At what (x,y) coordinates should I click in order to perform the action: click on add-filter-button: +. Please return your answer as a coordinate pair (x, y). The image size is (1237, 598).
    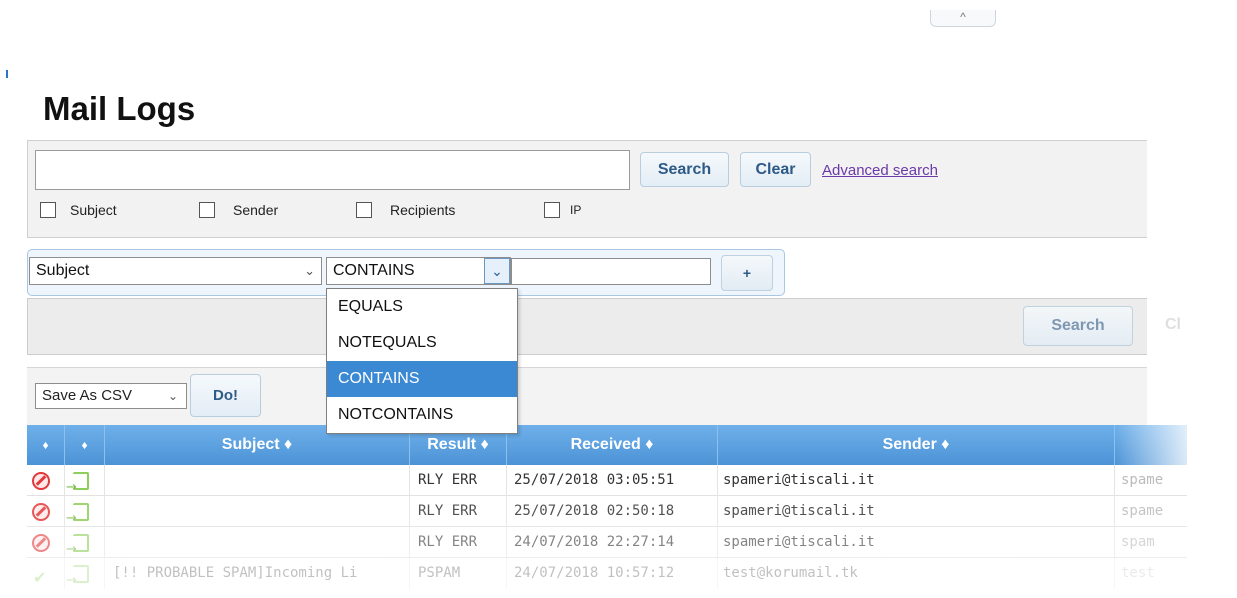
    Looking at the image, I should click on (747, 273).